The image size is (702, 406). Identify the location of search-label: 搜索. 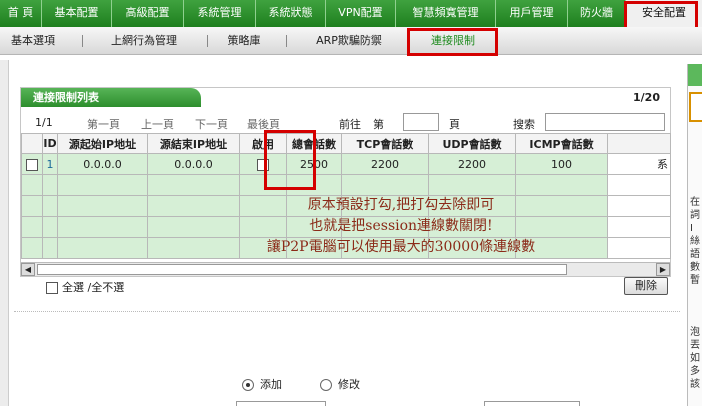
(524, 124).